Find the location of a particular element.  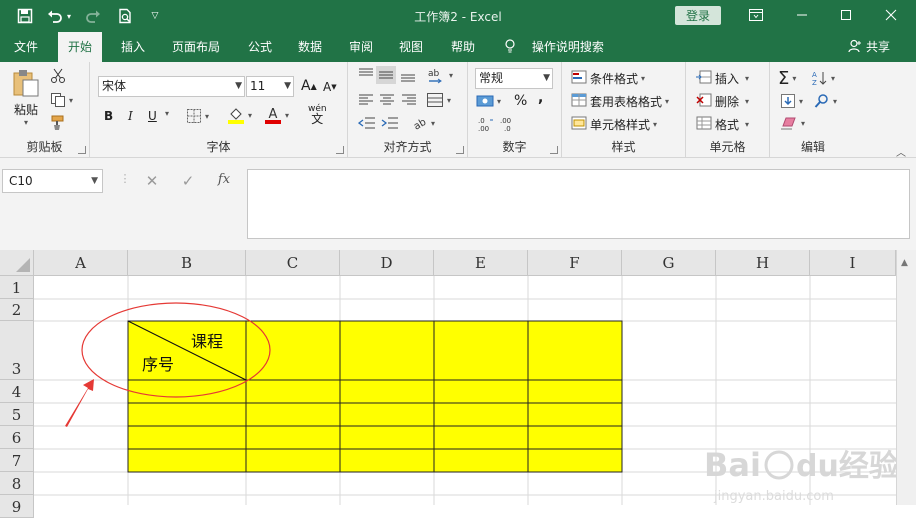

close-icon is located at coordinates (891, 15).